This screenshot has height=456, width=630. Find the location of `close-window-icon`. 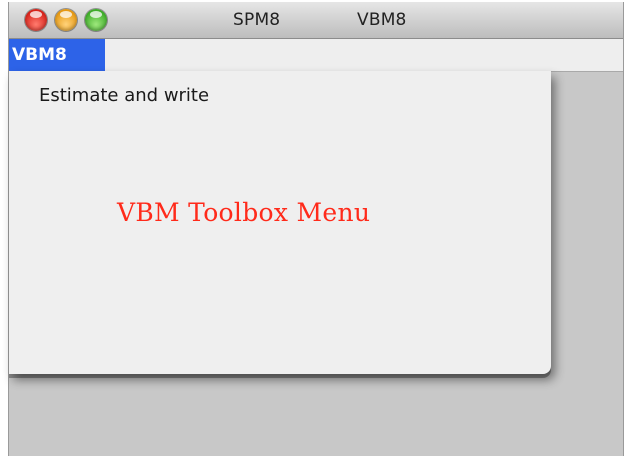

close-window-icon is located at coordinates (36, 20).